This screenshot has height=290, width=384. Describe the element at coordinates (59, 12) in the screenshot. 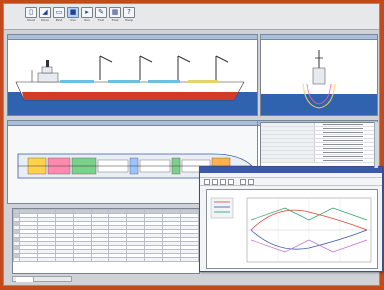

I see `print-icon: ▭` at that location.